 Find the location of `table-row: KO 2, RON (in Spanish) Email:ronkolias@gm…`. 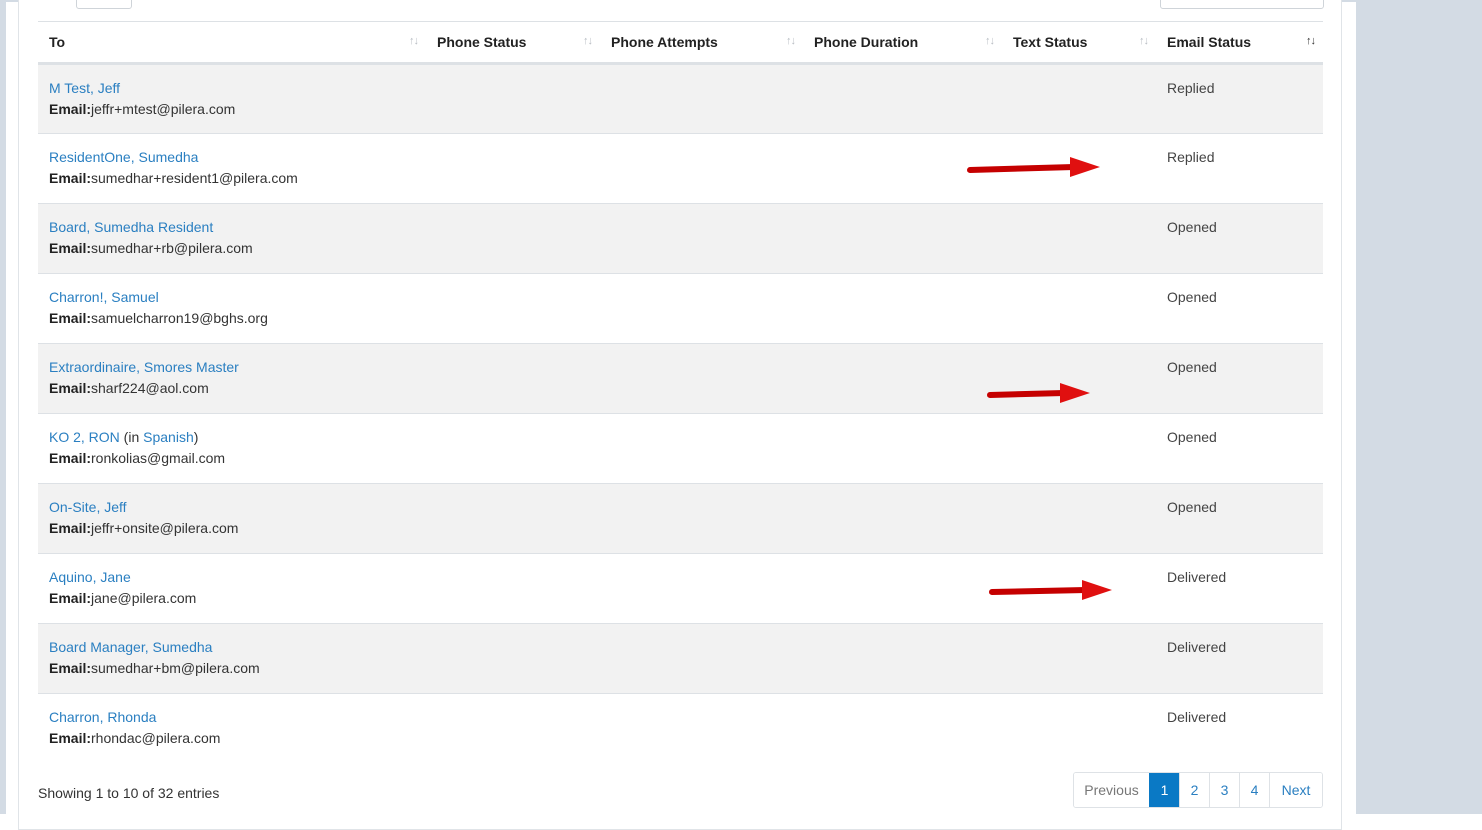

table-row: KO 2, RON (in Spanish) Email:ronkolias@gm… is located at coordinates (680, 448).